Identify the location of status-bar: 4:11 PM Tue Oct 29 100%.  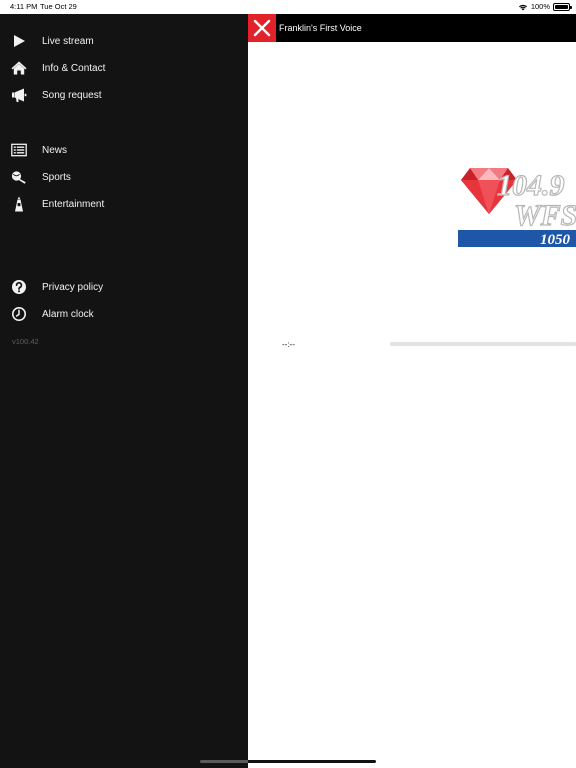
(288, 7).